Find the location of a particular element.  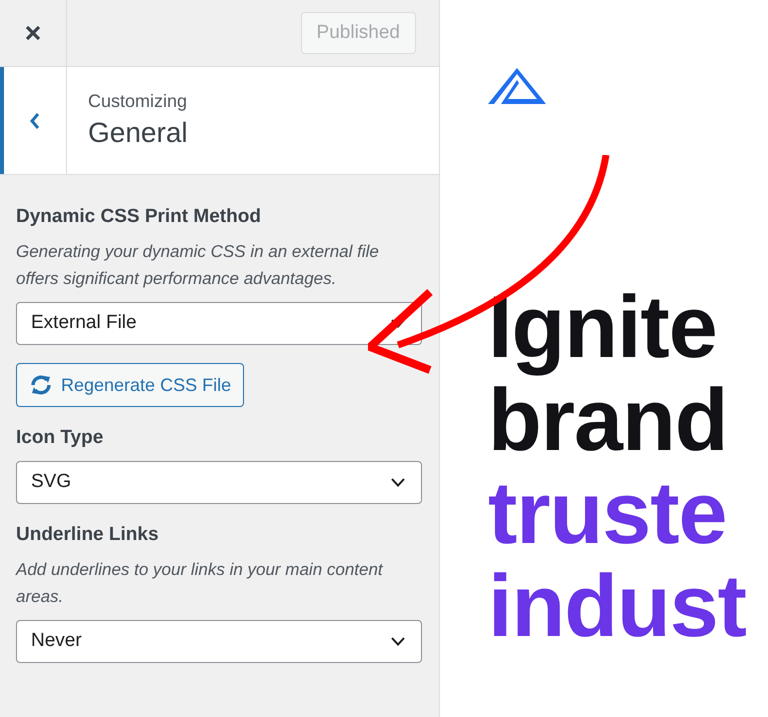

chevron-left-icon is located at coordinates (35, 120).